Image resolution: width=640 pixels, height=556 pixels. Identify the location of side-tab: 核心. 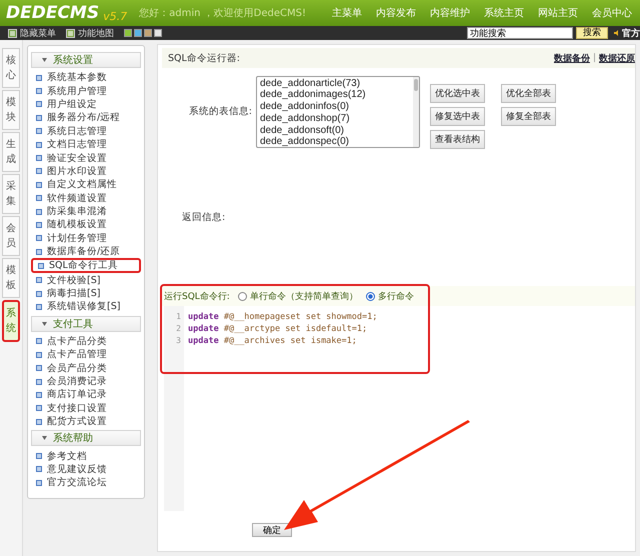
(11, 68).